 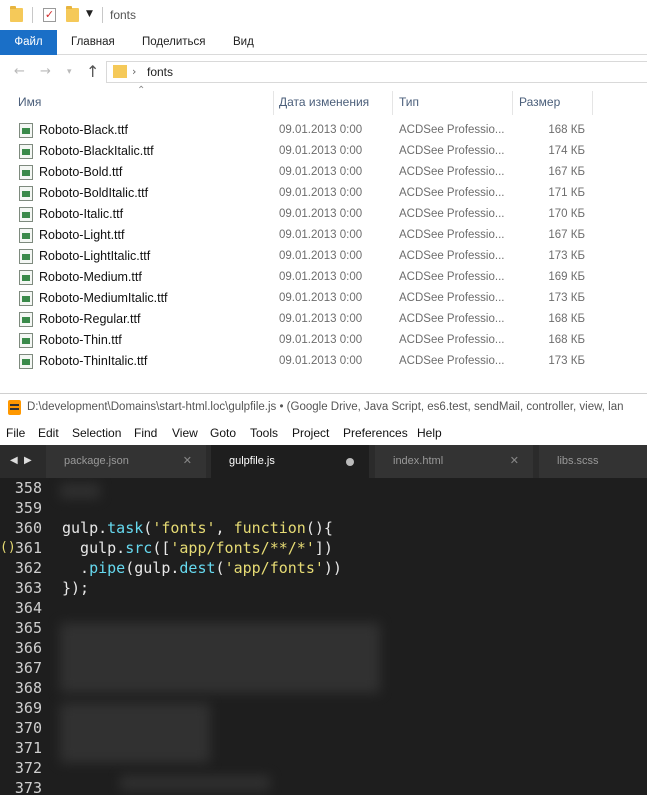 I want to click on file-name: Roboto-Light.ttf, so click(x=81, y=235).